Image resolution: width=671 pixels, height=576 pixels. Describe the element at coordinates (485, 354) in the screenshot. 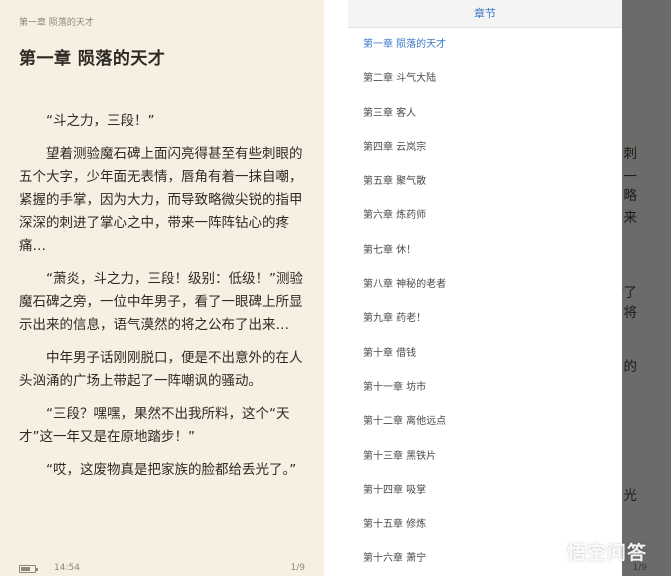

I see `chapter-item: 第十章 借钱` at that location.